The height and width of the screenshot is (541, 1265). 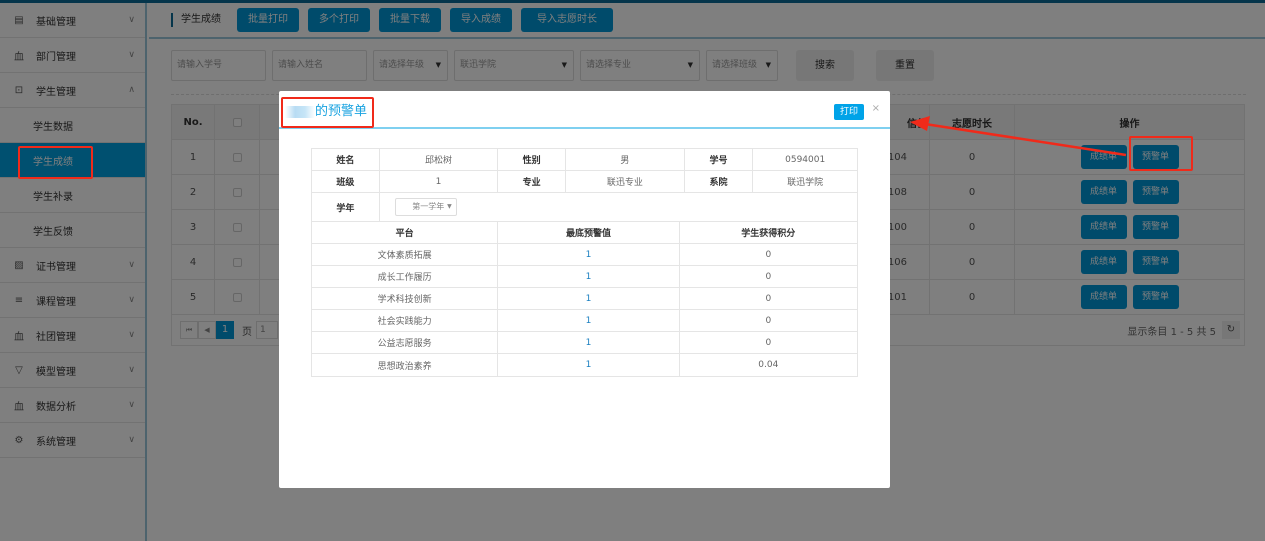 What do you see at coordinates (1018, 136) in the screenshot?
I see `annotation-arrow` at bounding box center [1018, 136].